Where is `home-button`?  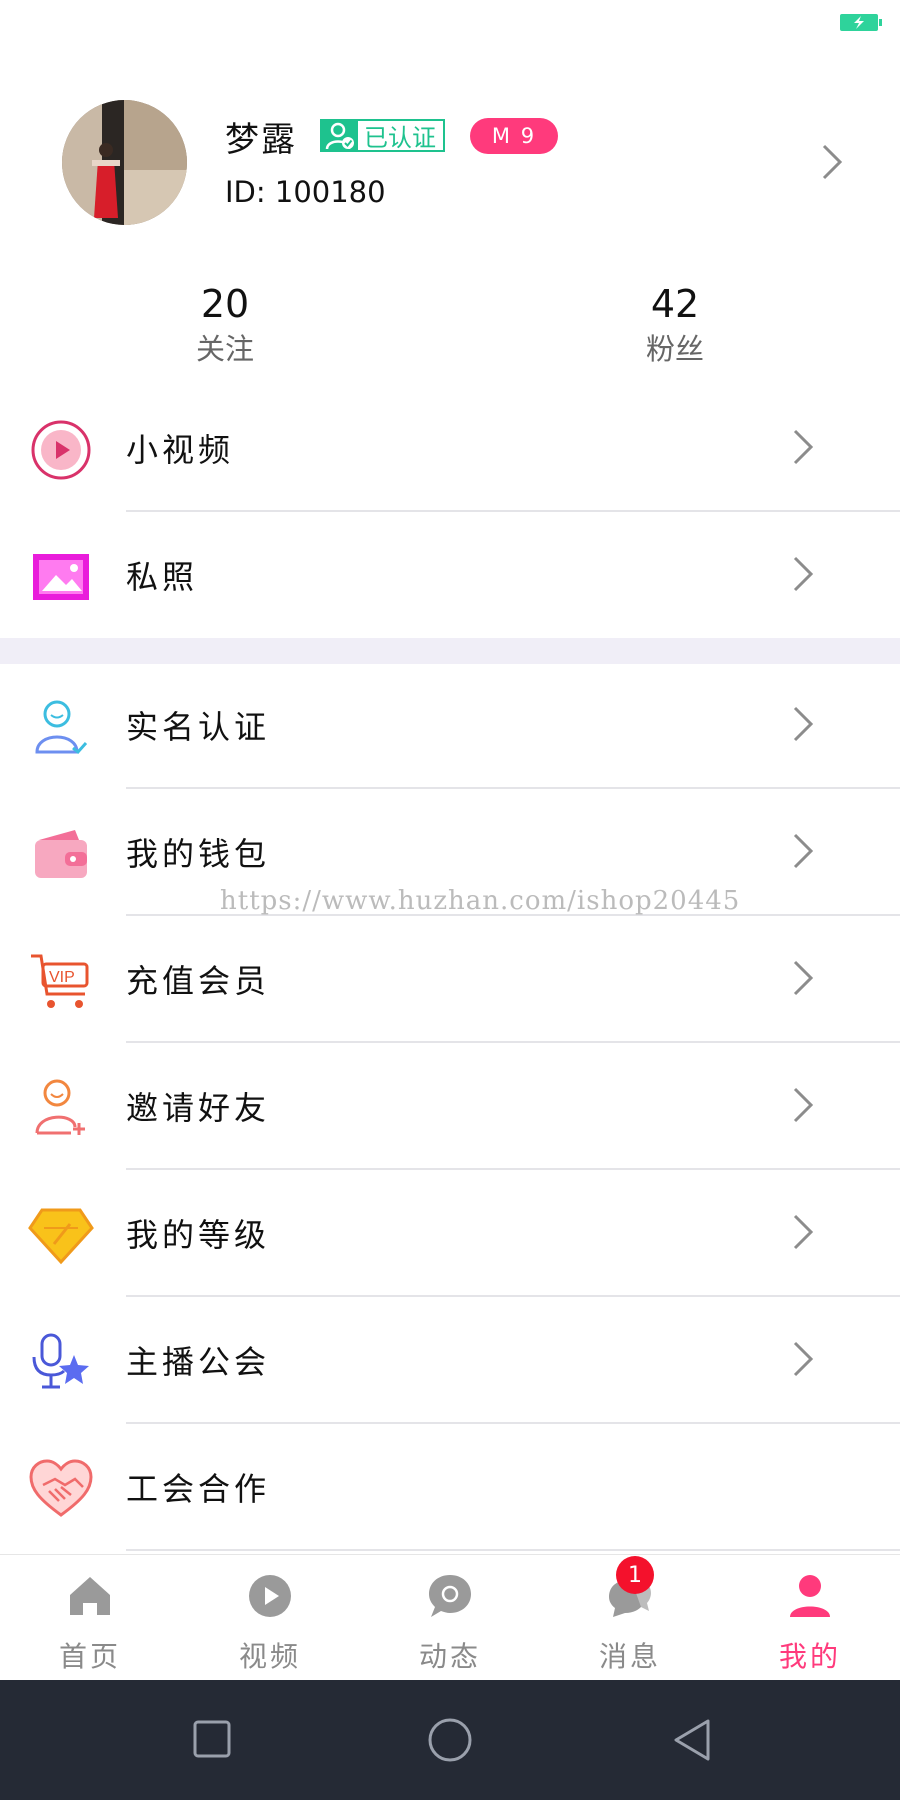 home-button is located at coordinates (450, 1742).